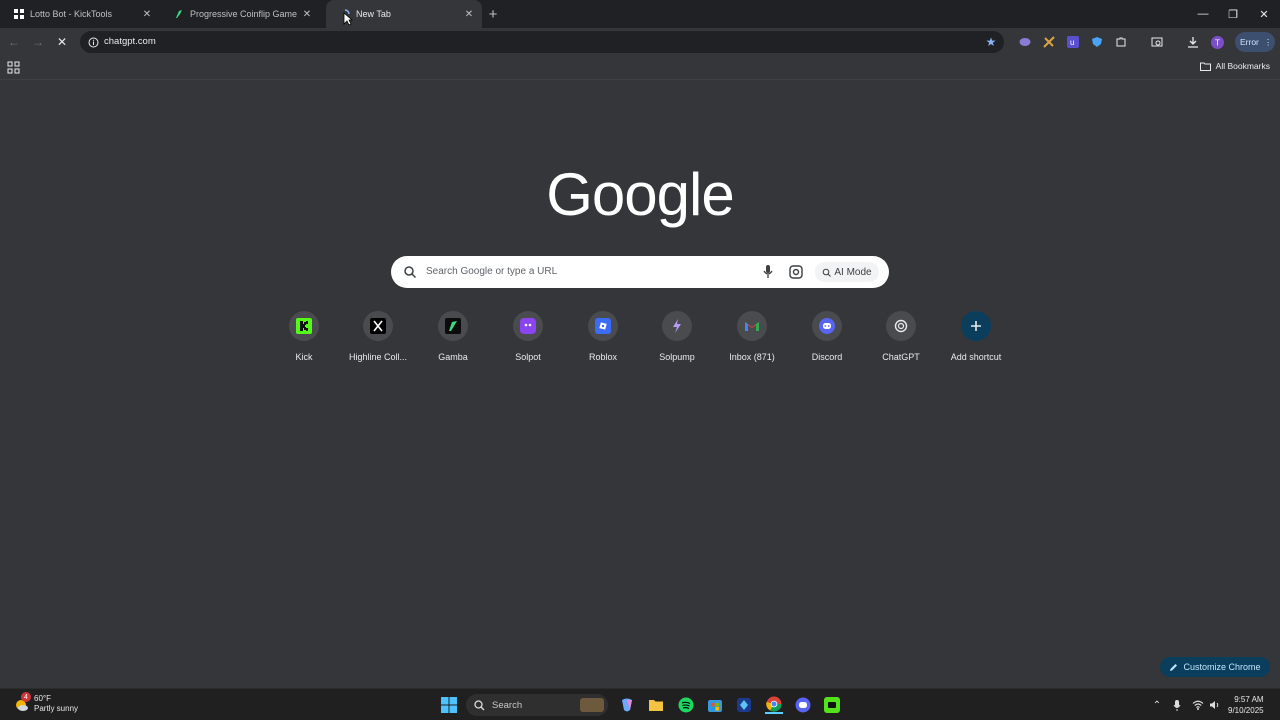 This screenshot has width=1280, height=720. I want to click on shortcut-gamba: Gamba, so click(453, 342).